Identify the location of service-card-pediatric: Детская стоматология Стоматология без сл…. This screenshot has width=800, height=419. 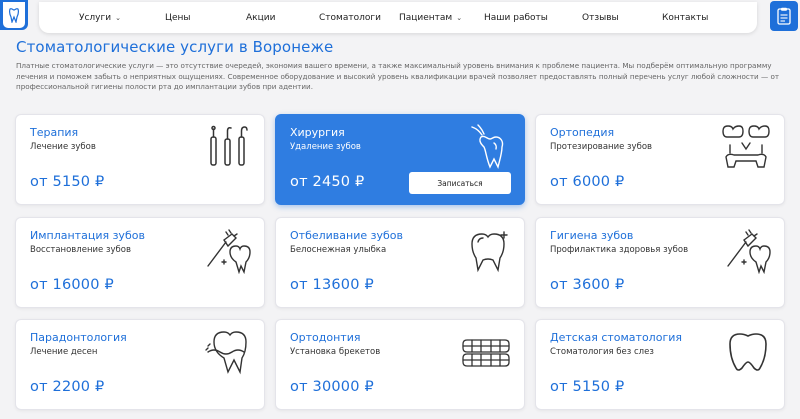
(660, 364).